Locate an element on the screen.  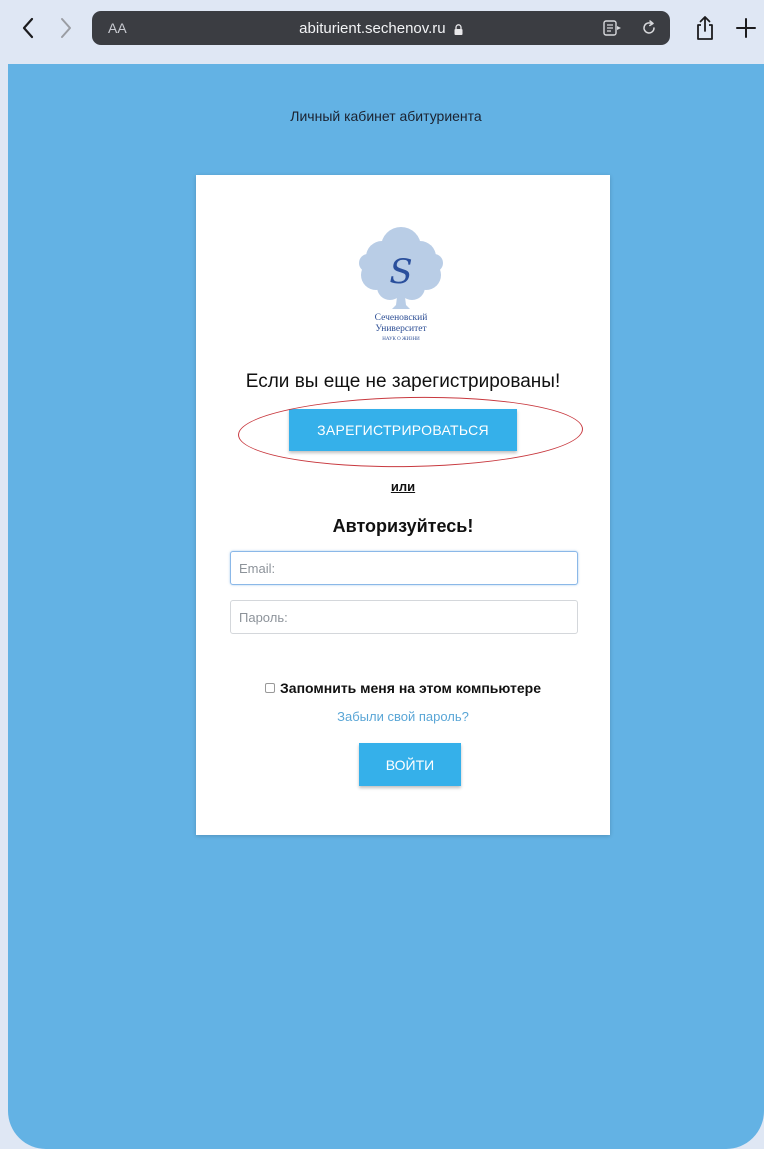
remember-me-row: Запомнить меня на этом компьютере is located at coordinates (403, 688).